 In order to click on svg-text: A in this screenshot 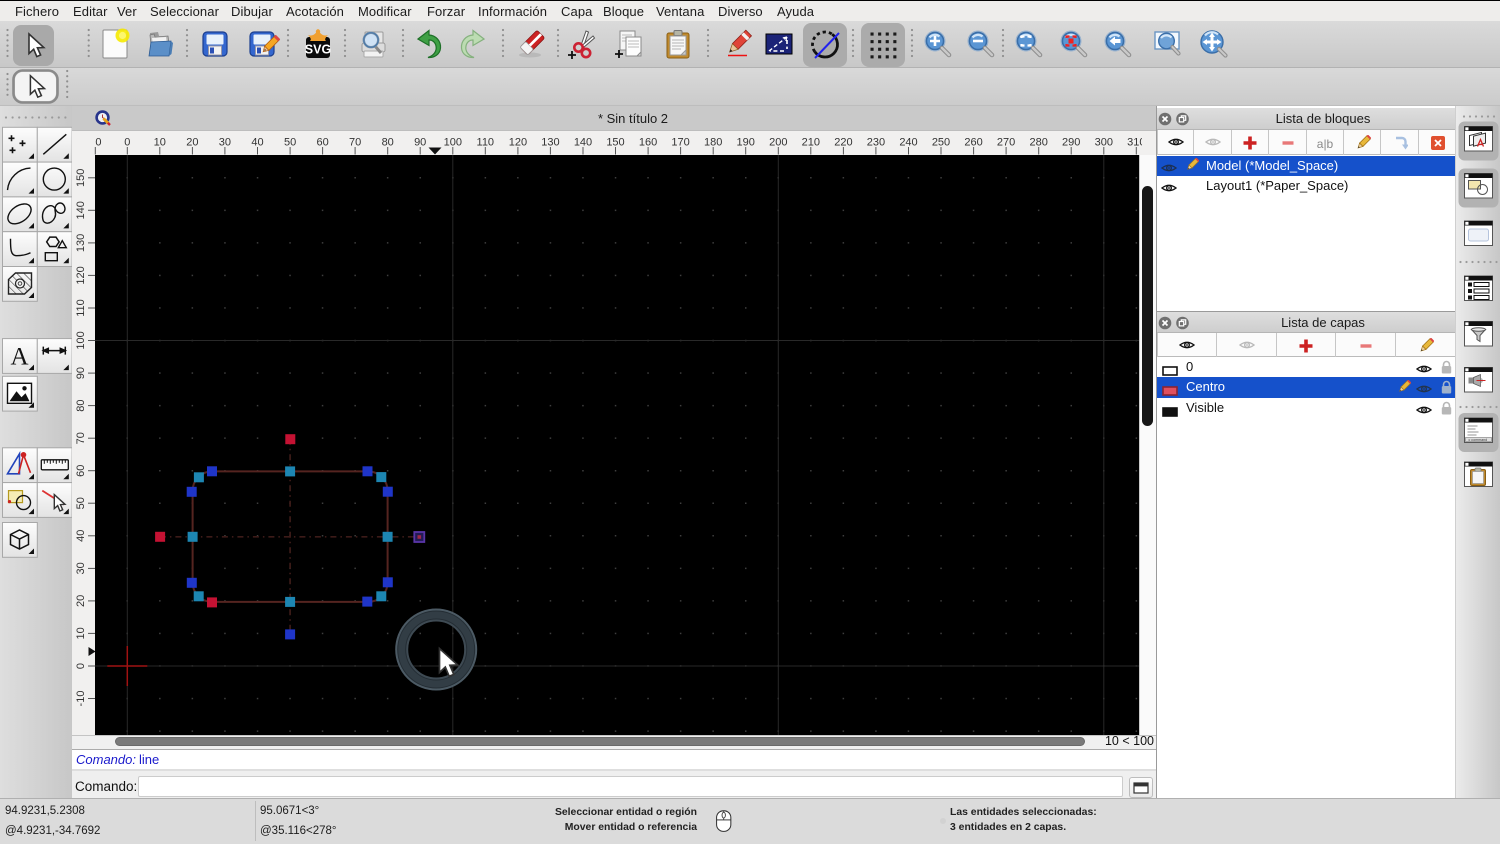, I will do `click(19, 357)`.